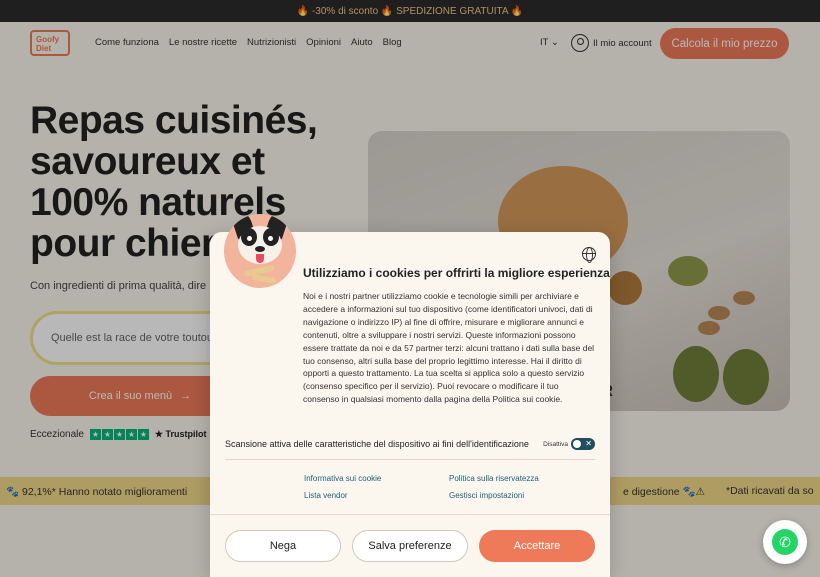 The width and height of the screenshot is (820, 577). I want to click on device-scan-toggle: ✕, so click(583, 444).